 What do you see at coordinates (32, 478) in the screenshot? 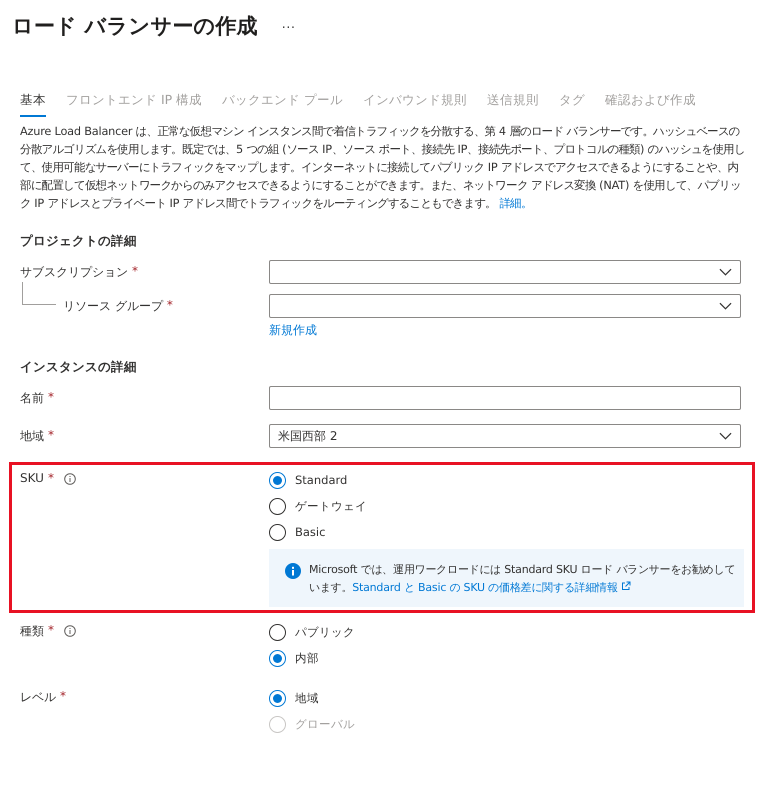
I see `field-label: SKU` at bounding box center [32, 478].